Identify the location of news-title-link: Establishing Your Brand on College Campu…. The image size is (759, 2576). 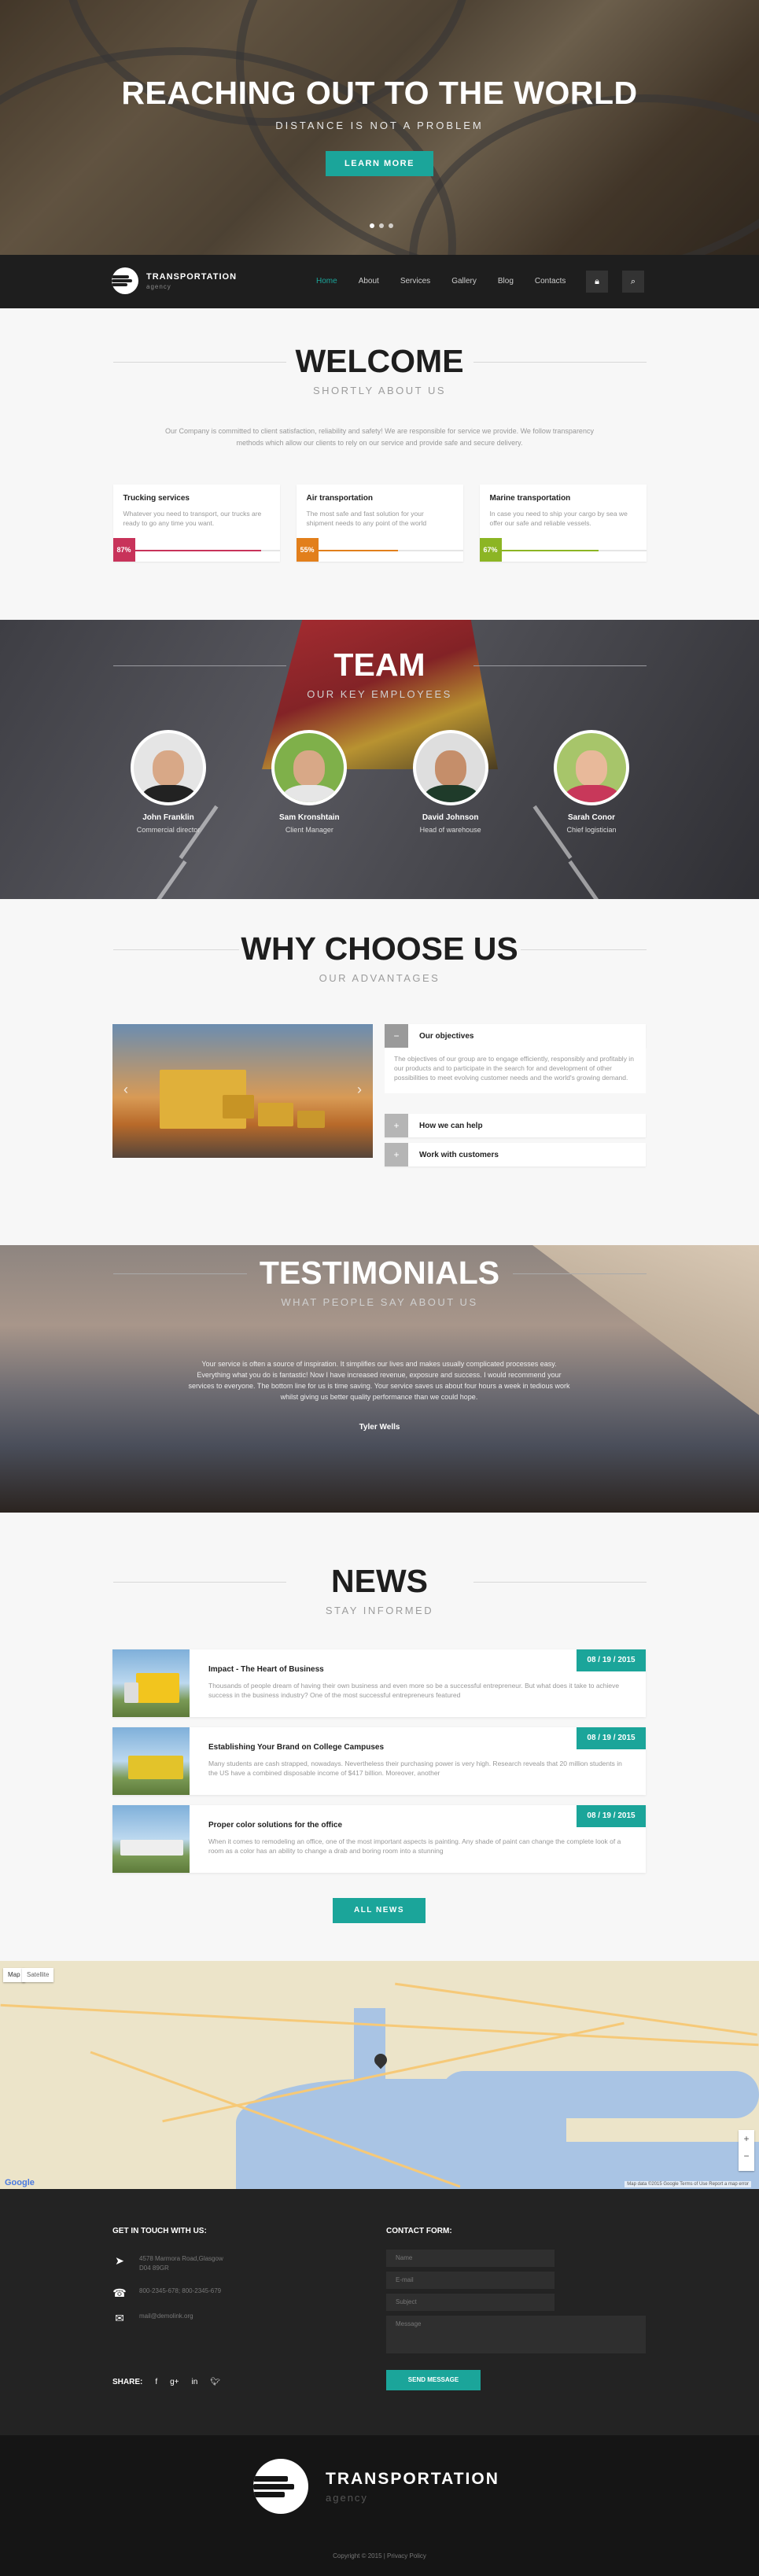
(296, 1748).